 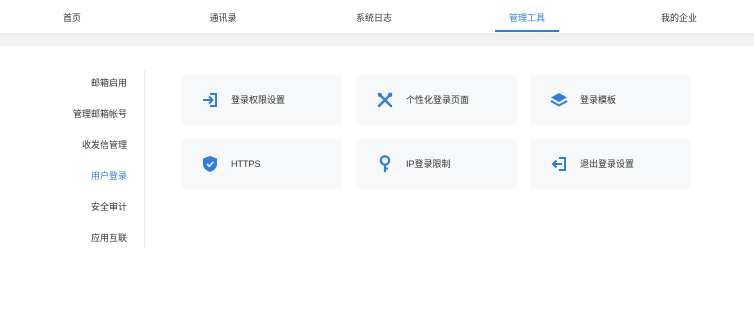 What do you see at coordinates (261, 164) in the screenshot?
I see `card-https: HTTPS` at bounding box center [261, 164].